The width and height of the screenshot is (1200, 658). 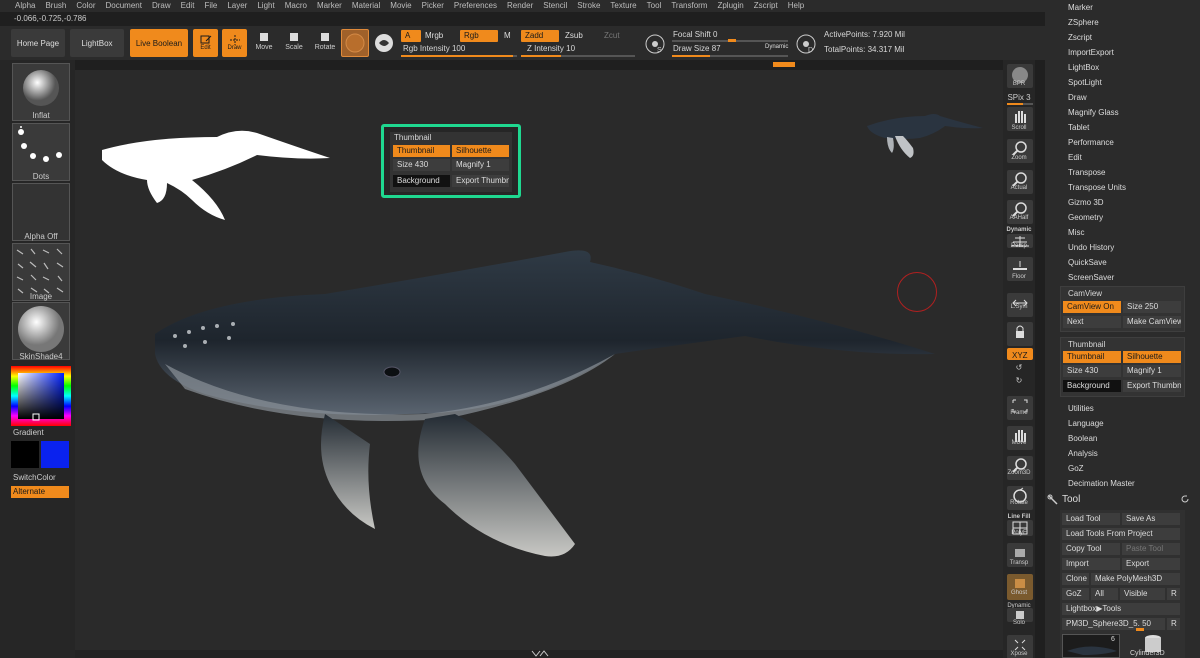 What do you see at coordinates (578, 56) in the screenshot?
I see `z-intensity-track` at bounding box center [578, 56].